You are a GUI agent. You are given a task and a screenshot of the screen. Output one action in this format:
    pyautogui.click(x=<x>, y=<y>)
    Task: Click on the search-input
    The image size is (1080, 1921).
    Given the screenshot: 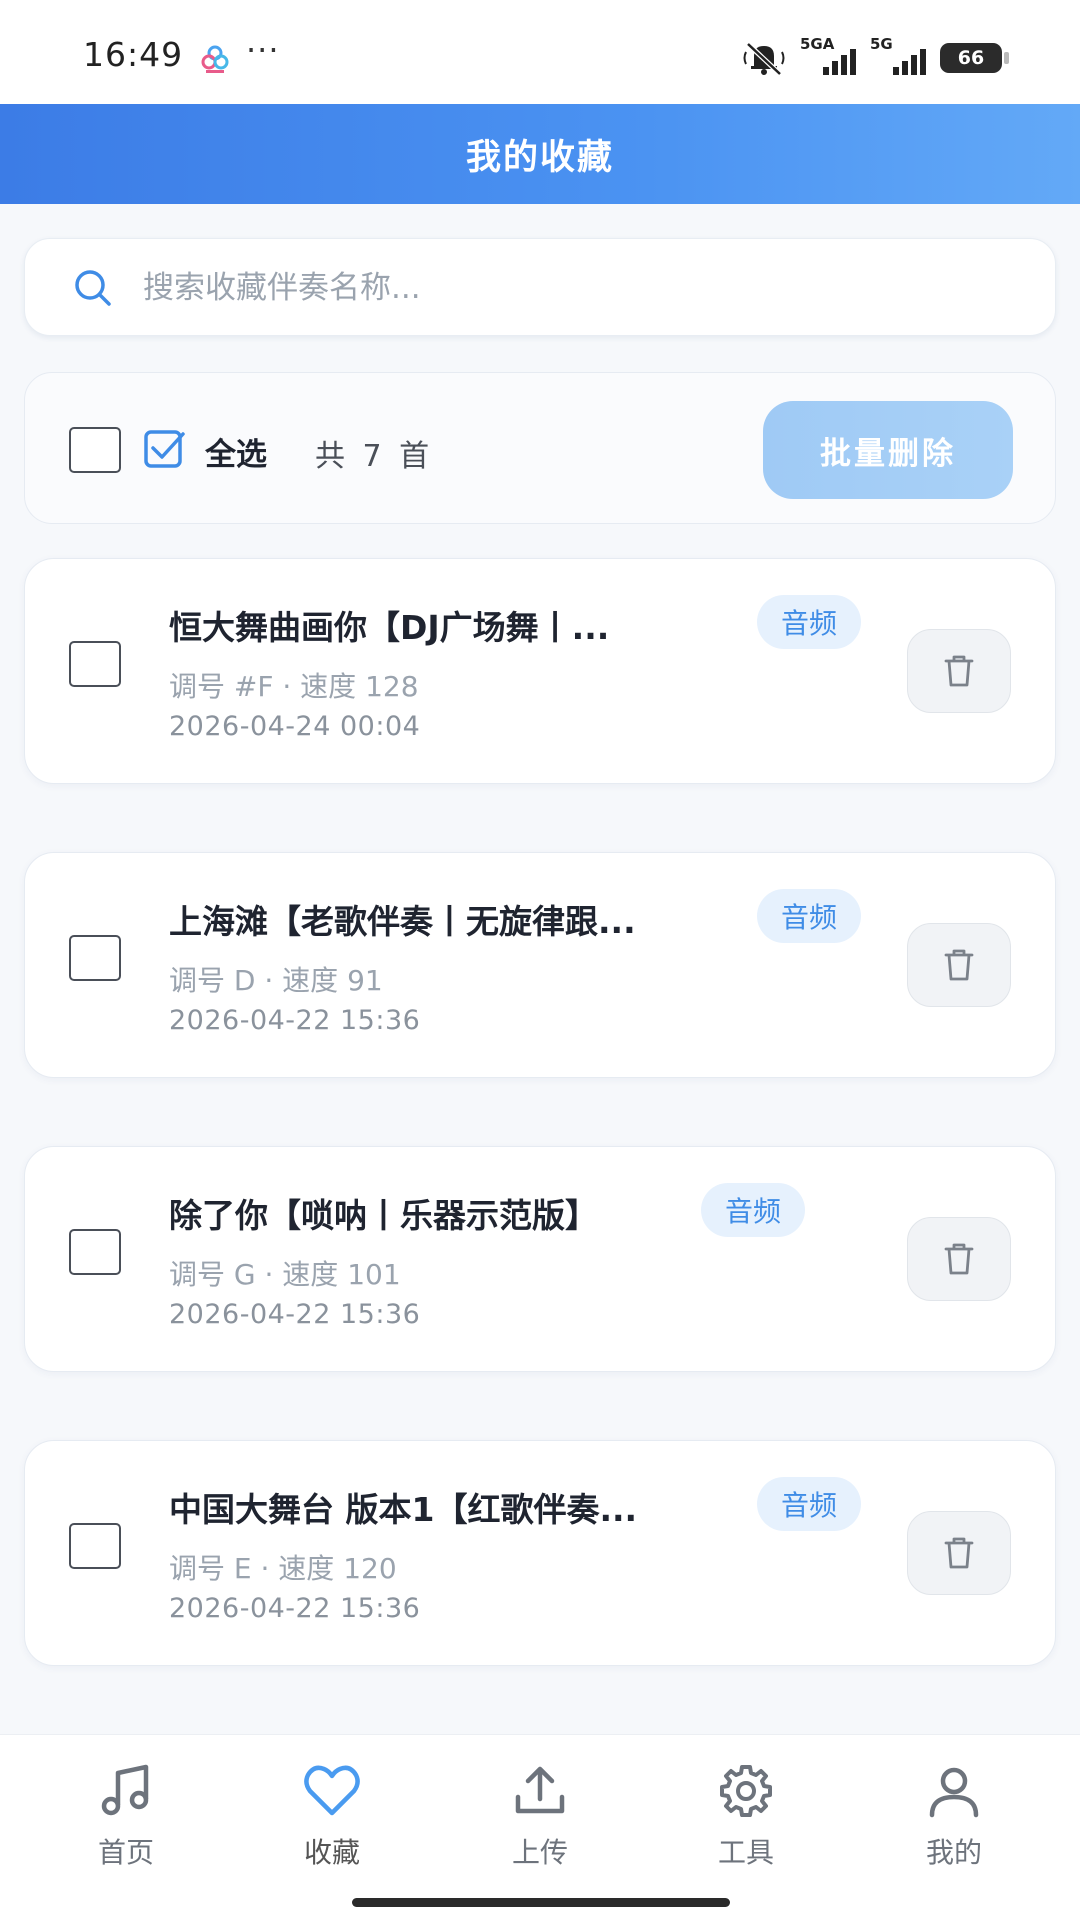 What is the action you would take?
    pyautogui.click(x=583, y=288)
    